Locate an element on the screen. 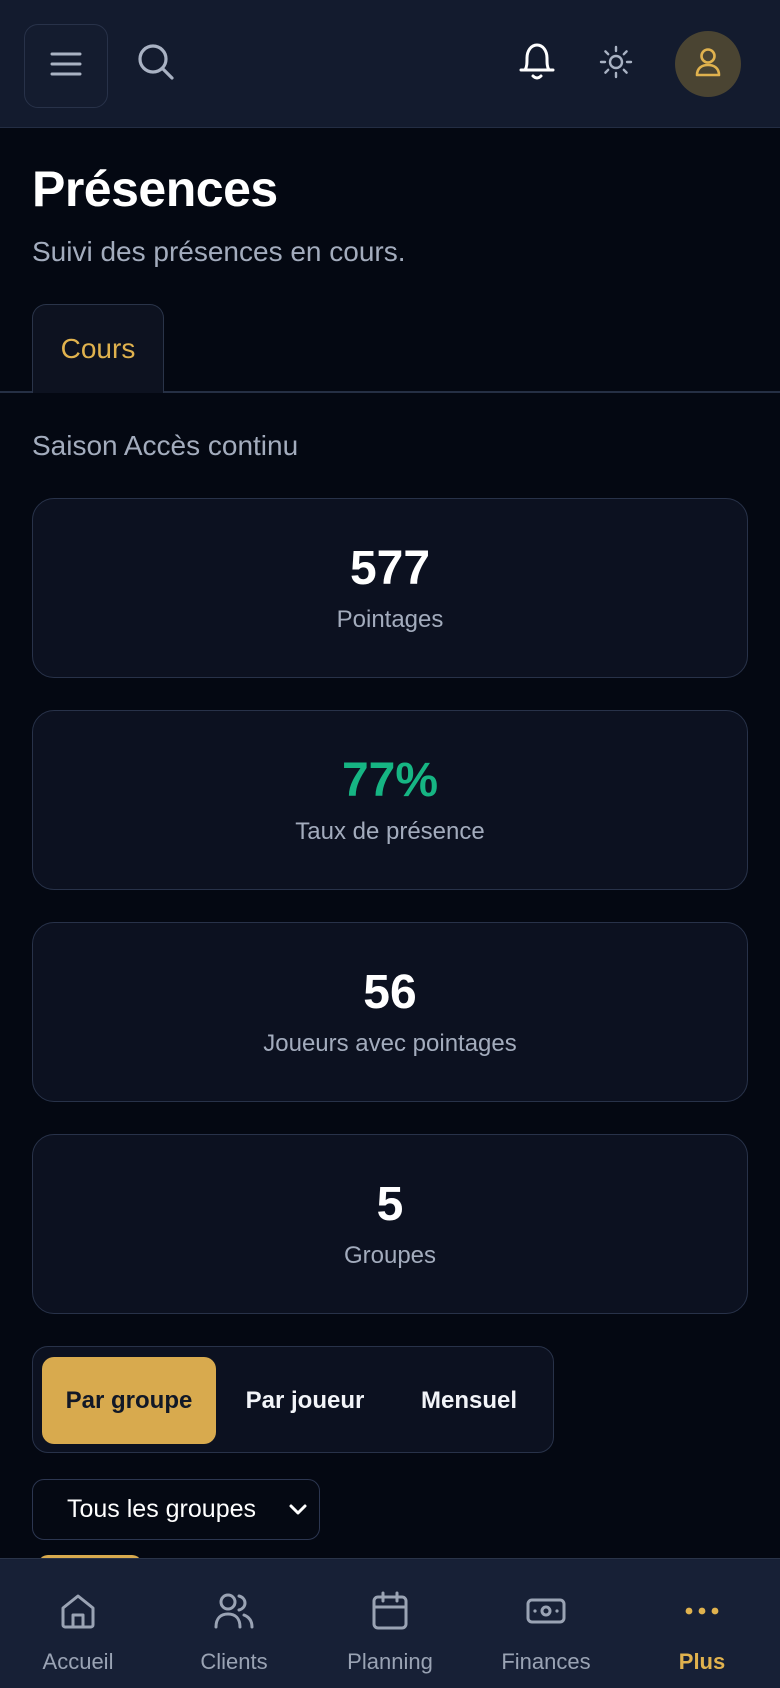 This screenshot has width=780, height=1688. chevron-down-icon is located at coordinates (298, 1512).